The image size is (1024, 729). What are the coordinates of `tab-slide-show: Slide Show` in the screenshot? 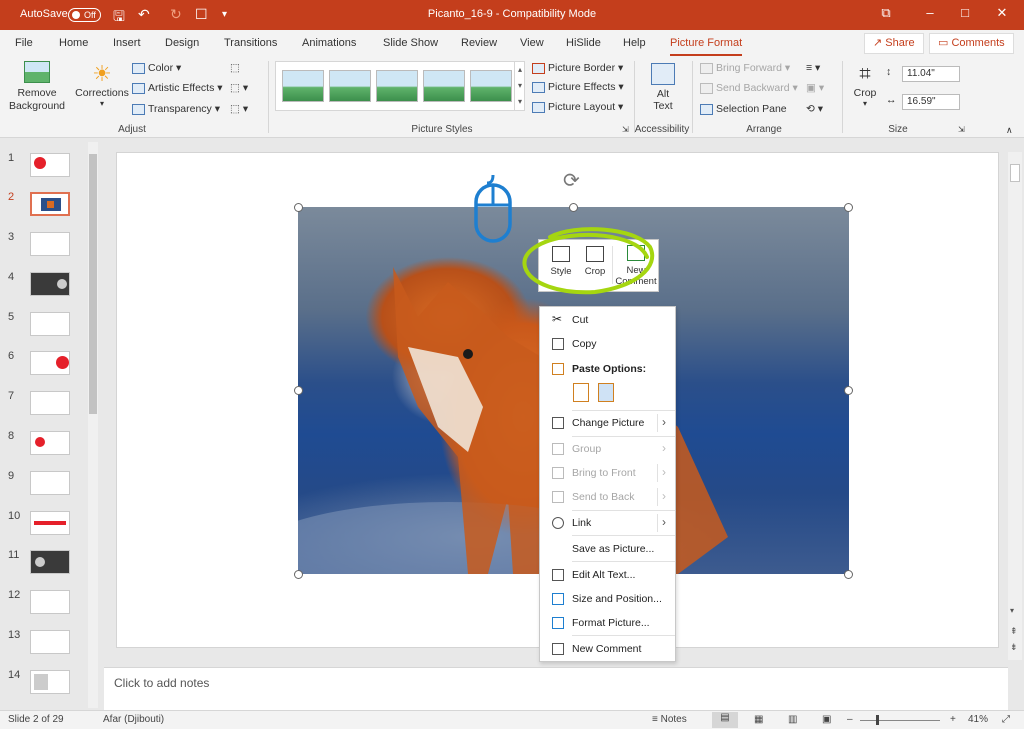 It's located at (410, 43).